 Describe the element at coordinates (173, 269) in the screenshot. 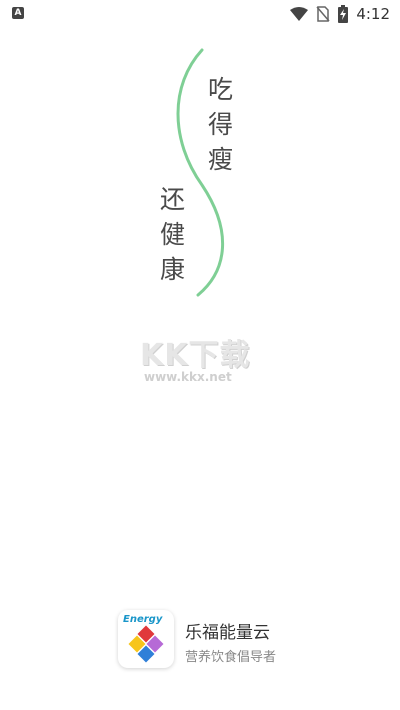

I see `slogan-char: 康` at that location.